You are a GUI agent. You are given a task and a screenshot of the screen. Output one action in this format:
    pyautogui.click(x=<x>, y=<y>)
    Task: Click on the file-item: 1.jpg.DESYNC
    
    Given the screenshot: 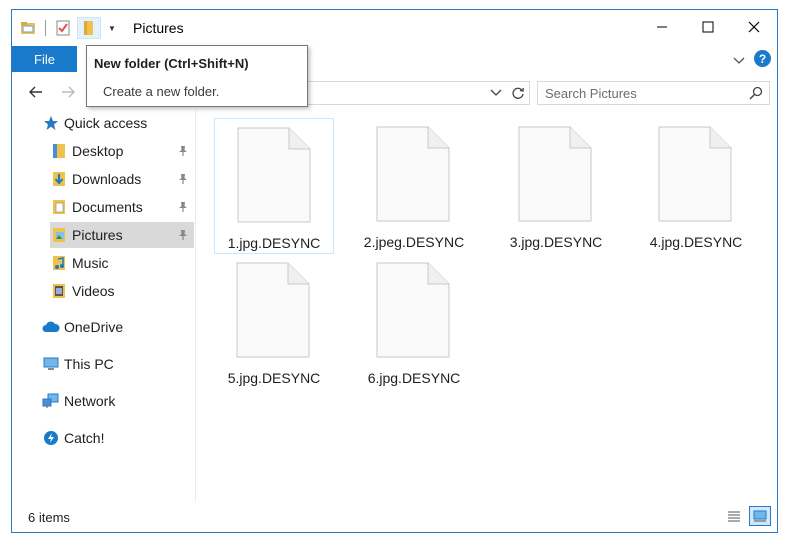 What is the action you would take?
    pyautogui.click(x=274, y=186)
    